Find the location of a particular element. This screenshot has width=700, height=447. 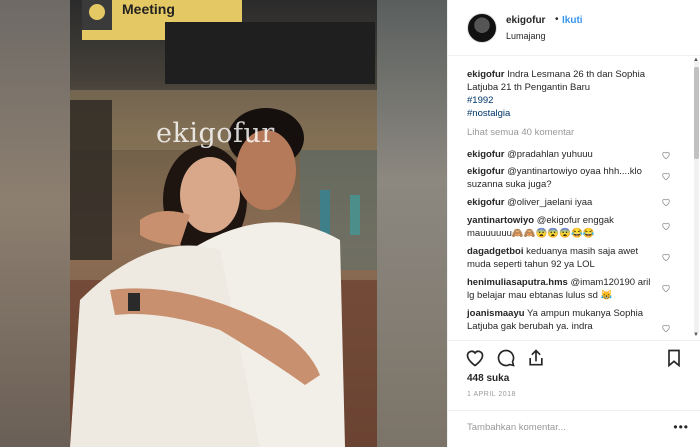

action-bar is located at coordinates (574, 356).